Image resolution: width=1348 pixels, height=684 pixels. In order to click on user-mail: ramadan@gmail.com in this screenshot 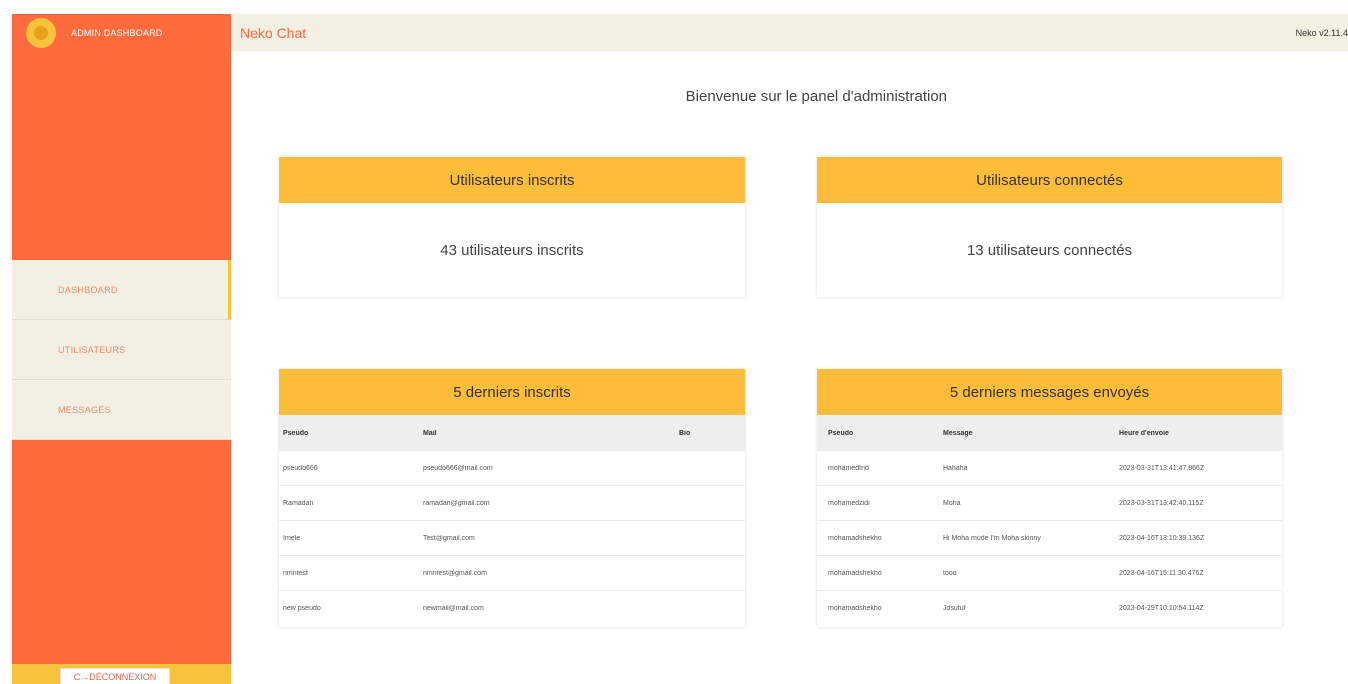, I will do `click(456, 503)`.